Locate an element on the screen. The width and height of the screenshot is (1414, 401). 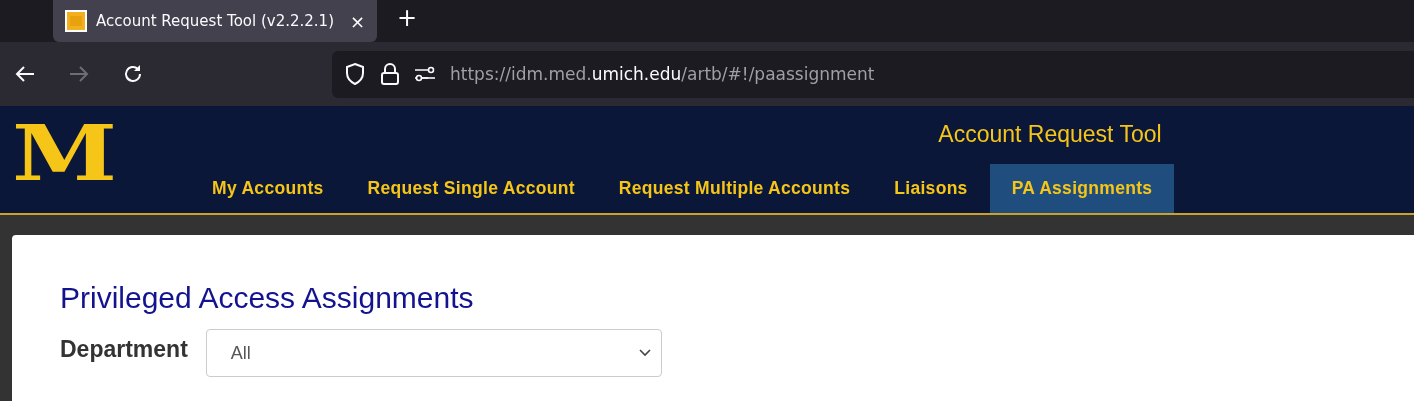
close-tab-button: × is located at coordinates (357, 21).